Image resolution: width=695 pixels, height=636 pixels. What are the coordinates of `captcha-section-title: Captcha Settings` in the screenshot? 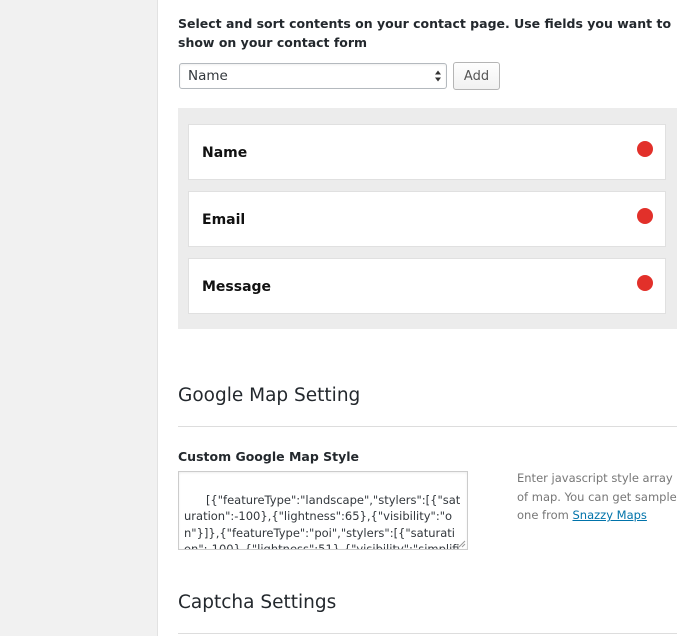 It's located at (257, 602).